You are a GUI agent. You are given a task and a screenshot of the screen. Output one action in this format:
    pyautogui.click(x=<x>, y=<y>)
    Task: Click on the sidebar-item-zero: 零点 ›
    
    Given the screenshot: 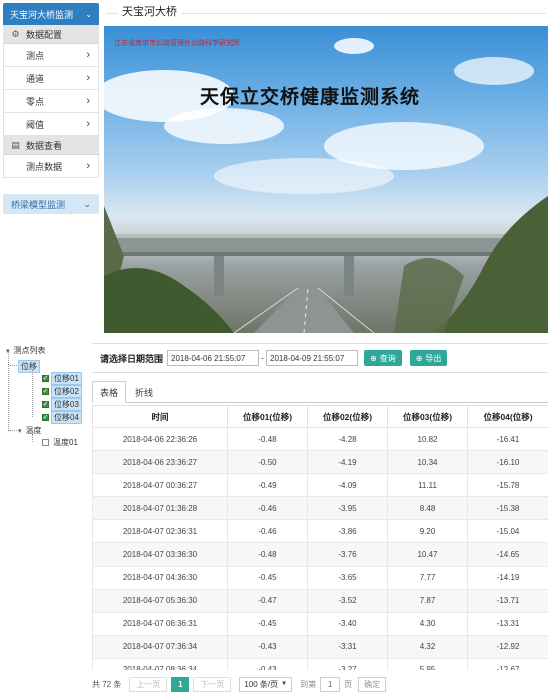 What is the action you would take?
    pyautogui.click(x=51, y=101)
    